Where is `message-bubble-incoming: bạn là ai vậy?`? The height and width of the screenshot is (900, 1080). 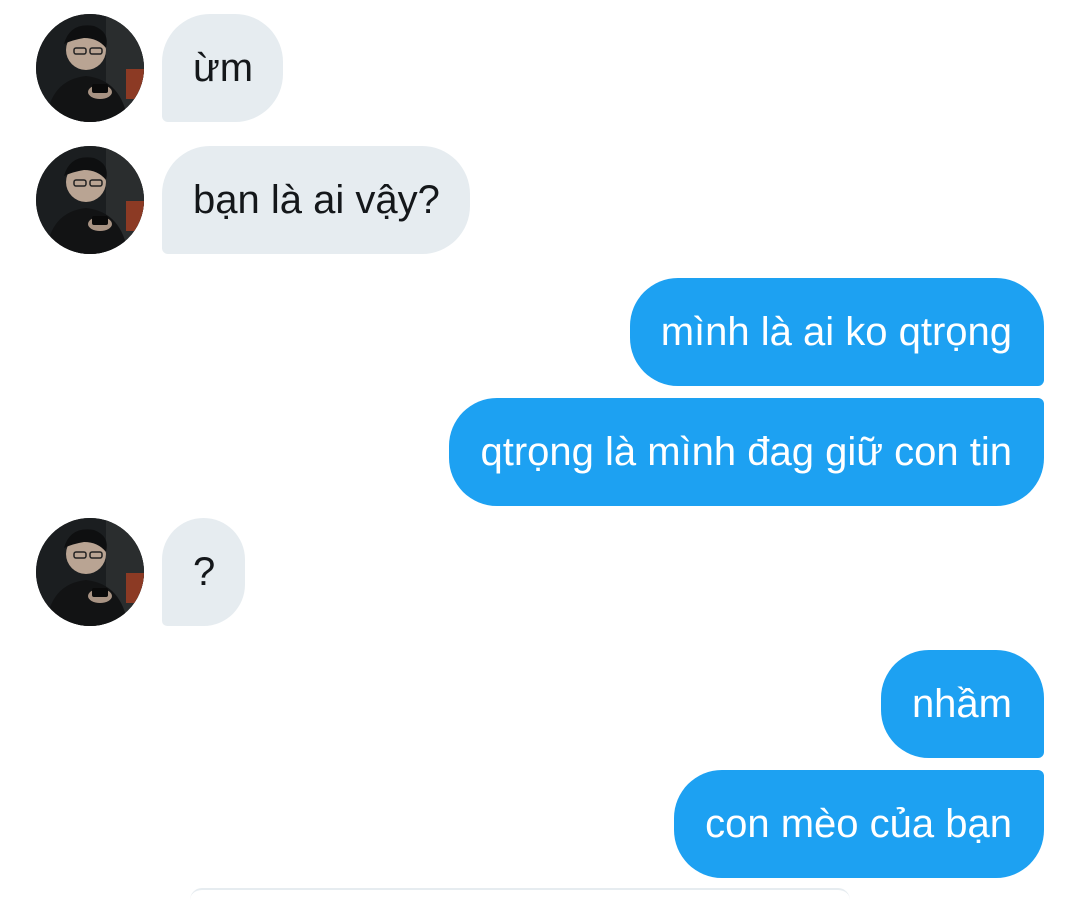
message-bubble-incoming: bạn là ai vậy? is located at coordinates (316, 200).